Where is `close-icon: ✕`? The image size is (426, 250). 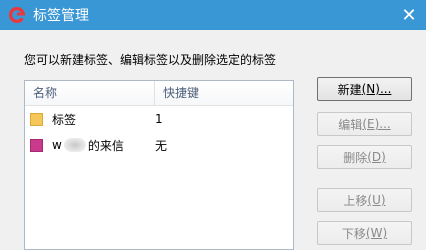 close-icon: ✕ is located at coordinates (408, 15).